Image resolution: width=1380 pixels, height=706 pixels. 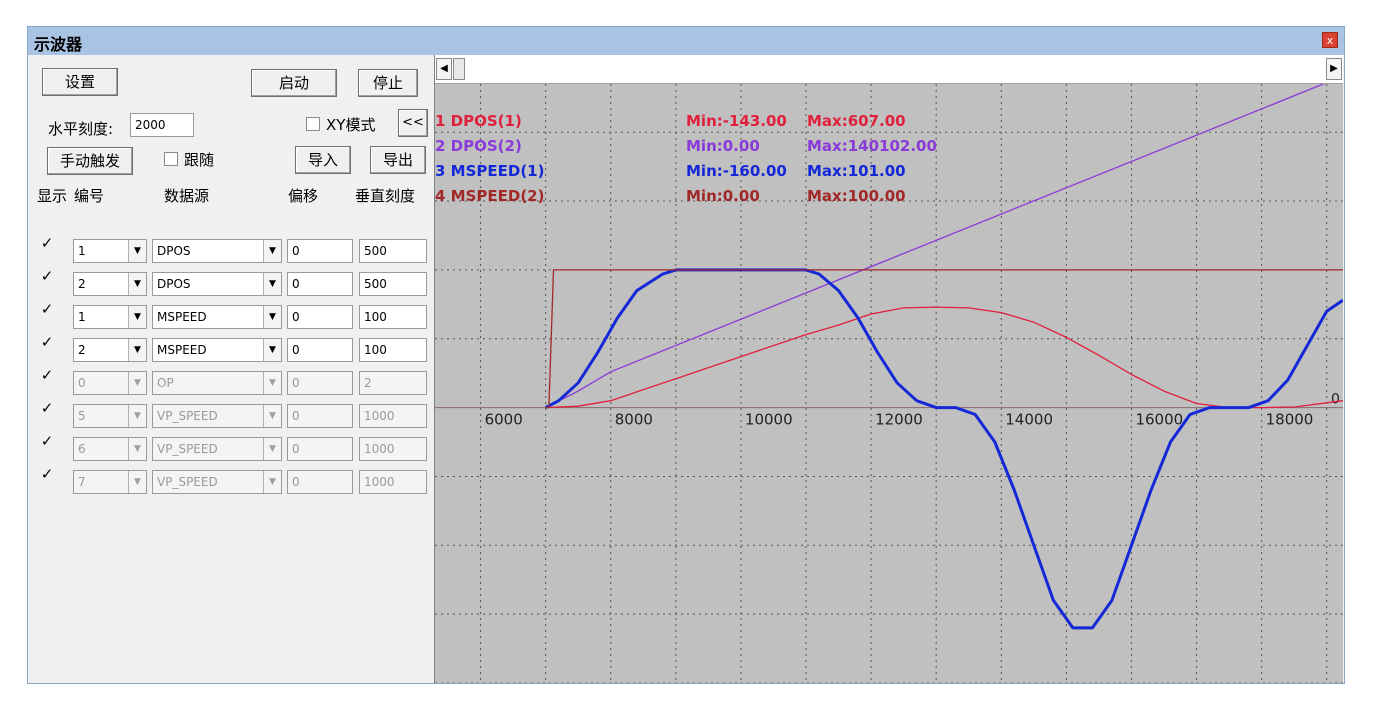 I want to click on export-button: 导出, so click(x=398, y=160).